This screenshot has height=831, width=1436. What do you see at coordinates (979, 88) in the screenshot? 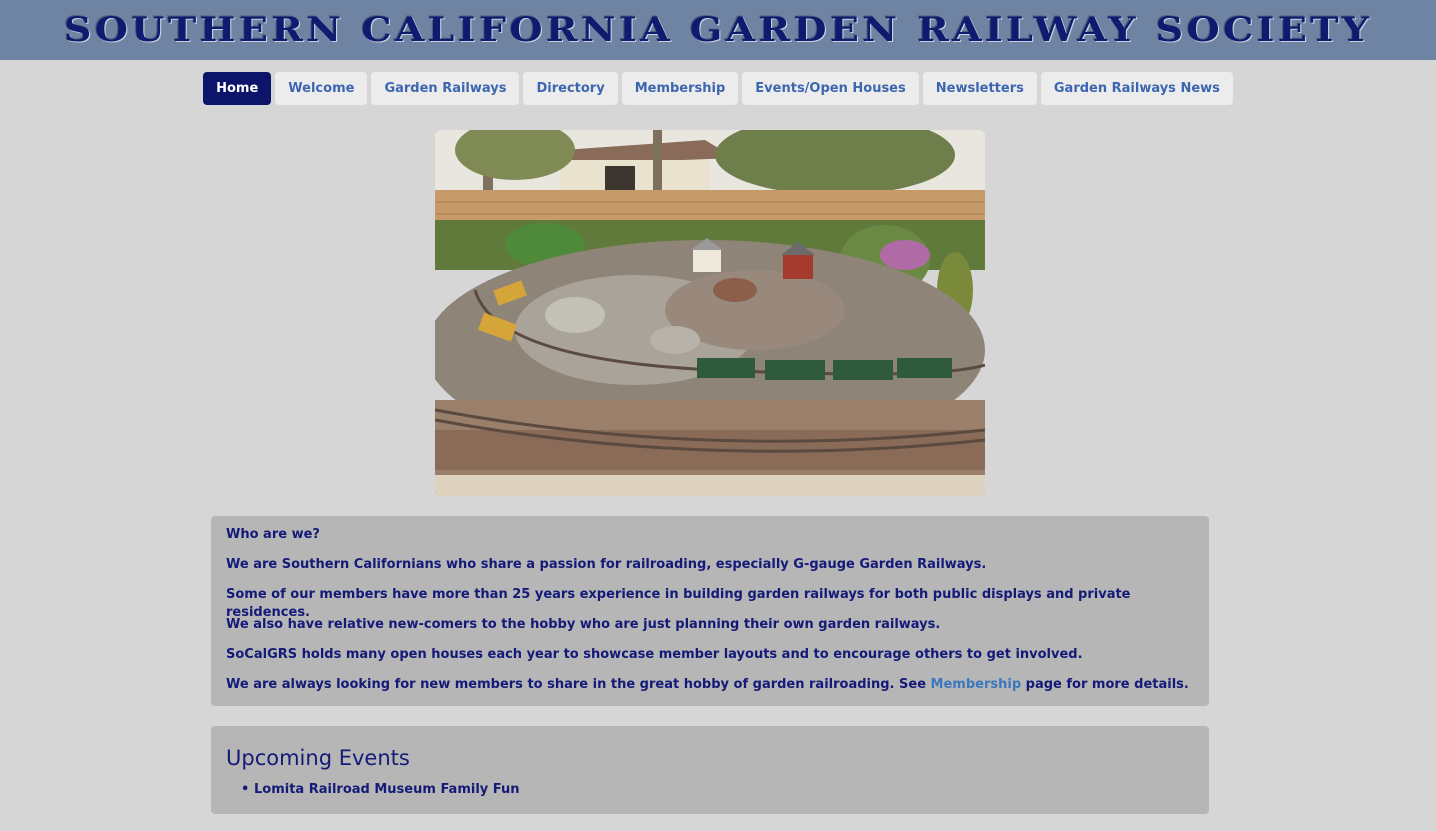
I see `nav-newsletters: Newsletters` at bounding box center [979, 88].